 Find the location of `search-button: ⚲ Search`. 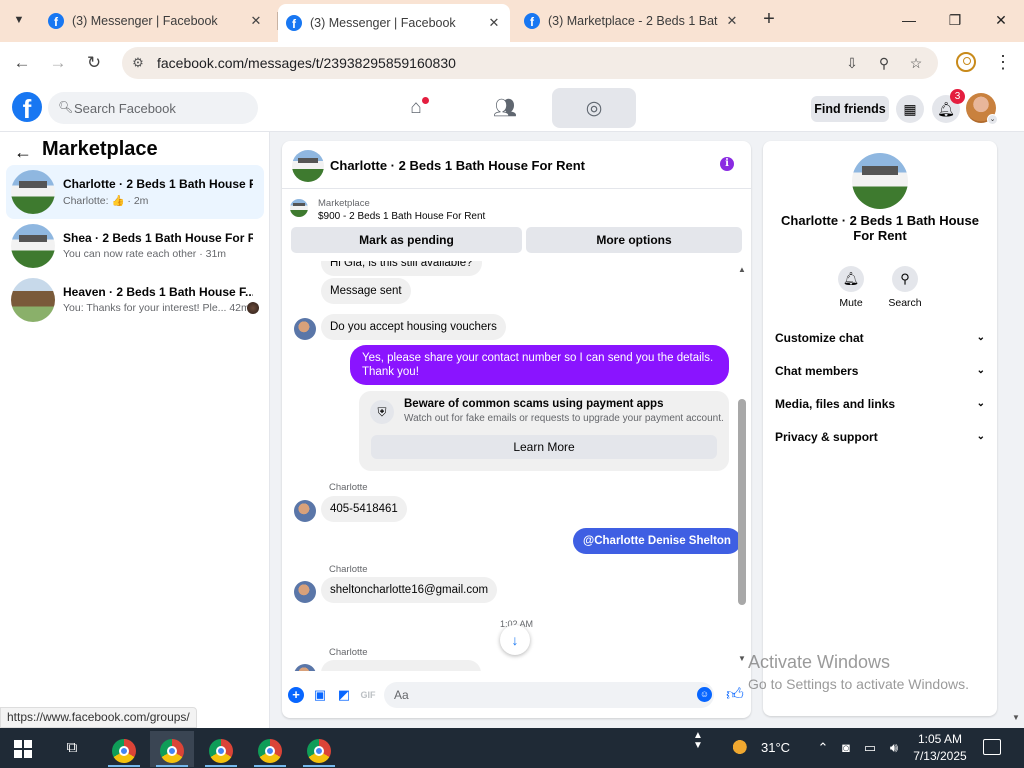

search-button: ⚲ Search is located at coordinates (905, 287).